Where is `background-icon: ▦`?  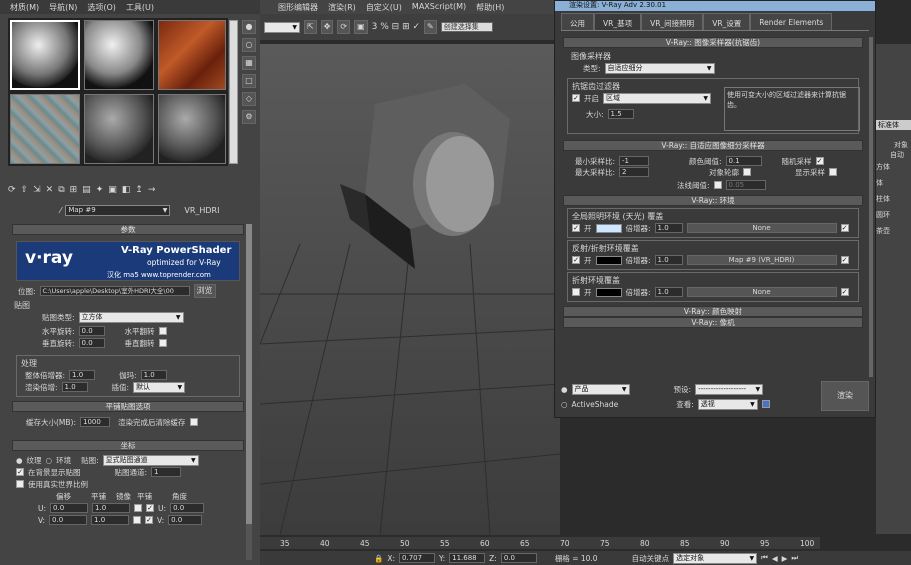 background-icon: ▦ is located at coordinates (249, 63).